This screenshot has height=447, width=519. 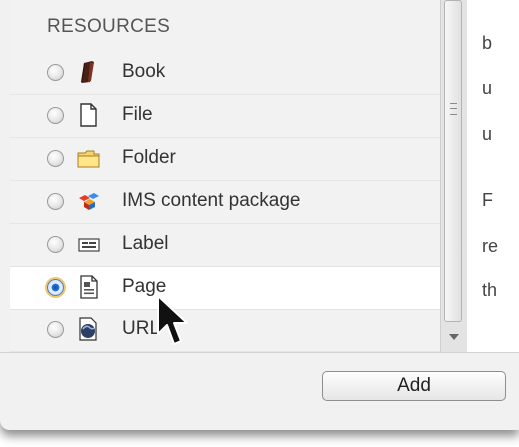 I want to click on option-label-folder: Folder, so click(x=149, y=157).